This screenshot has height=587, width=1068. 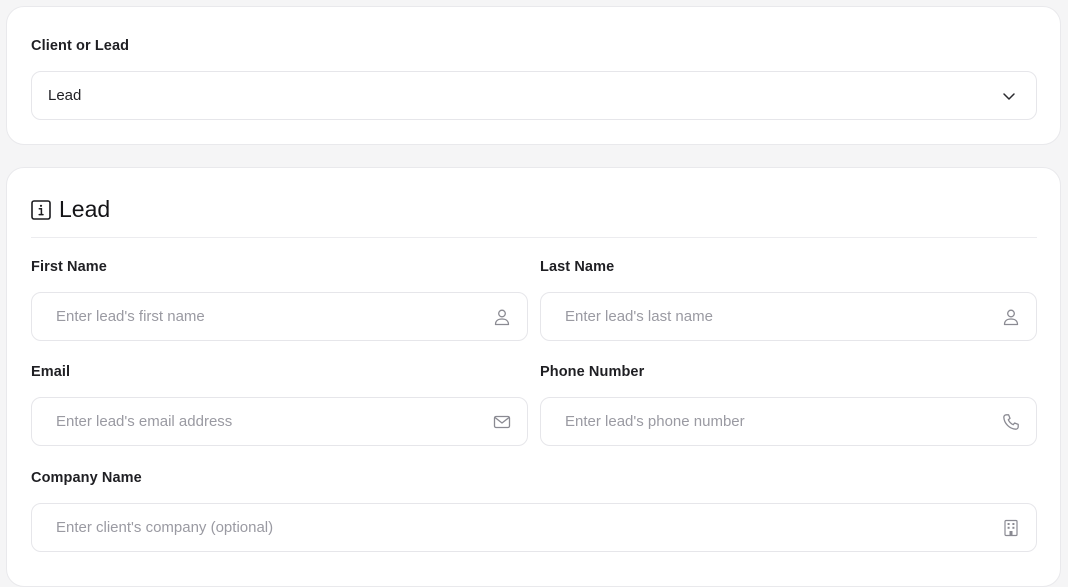 I want to click on chevron-down-icon, so click(x=1009, y=96).